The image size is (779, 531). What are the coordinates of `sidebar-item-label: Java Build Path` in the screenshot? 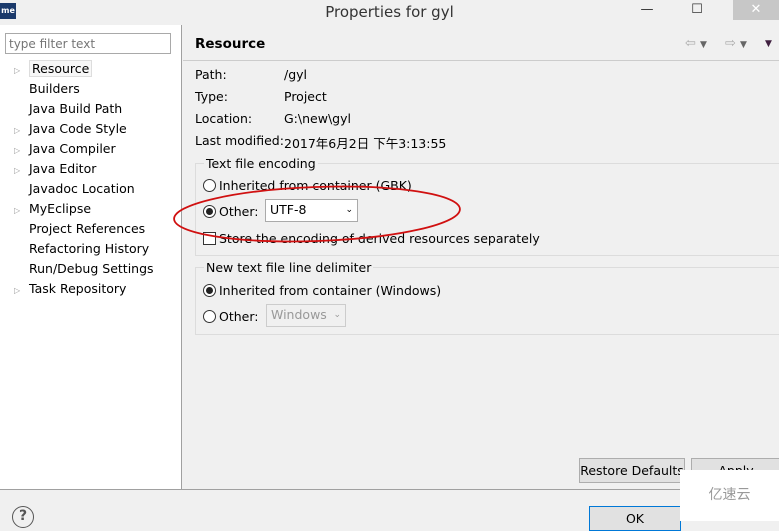 It's located at (76, 108).